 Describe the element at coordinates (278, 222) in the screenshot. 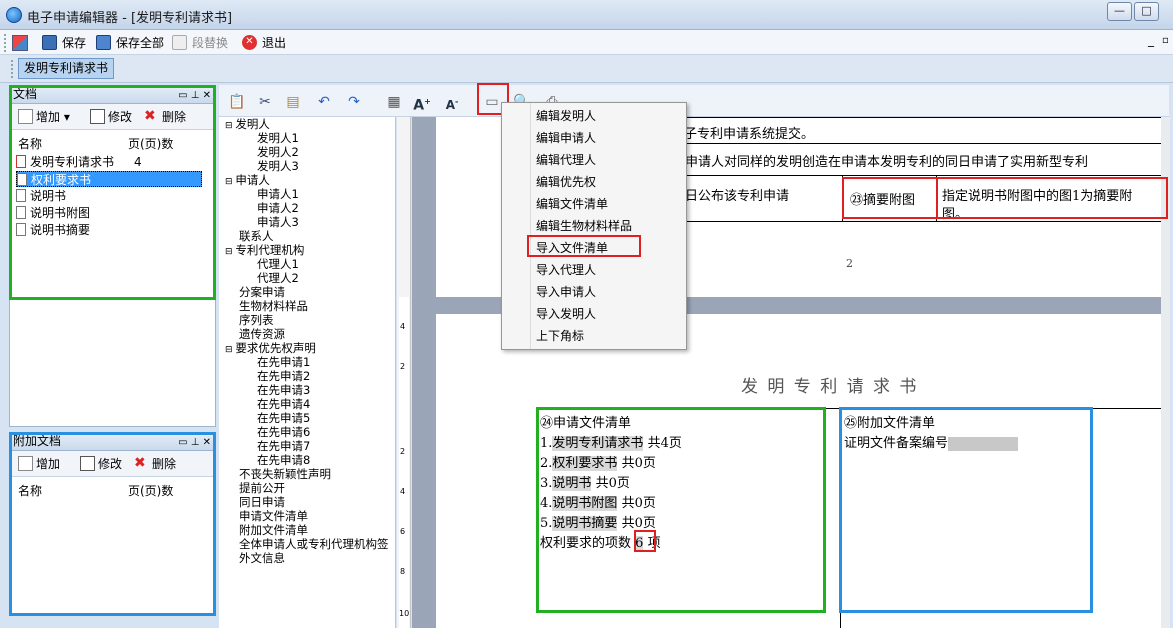

I see `tree-node: 申请人3` at that location.